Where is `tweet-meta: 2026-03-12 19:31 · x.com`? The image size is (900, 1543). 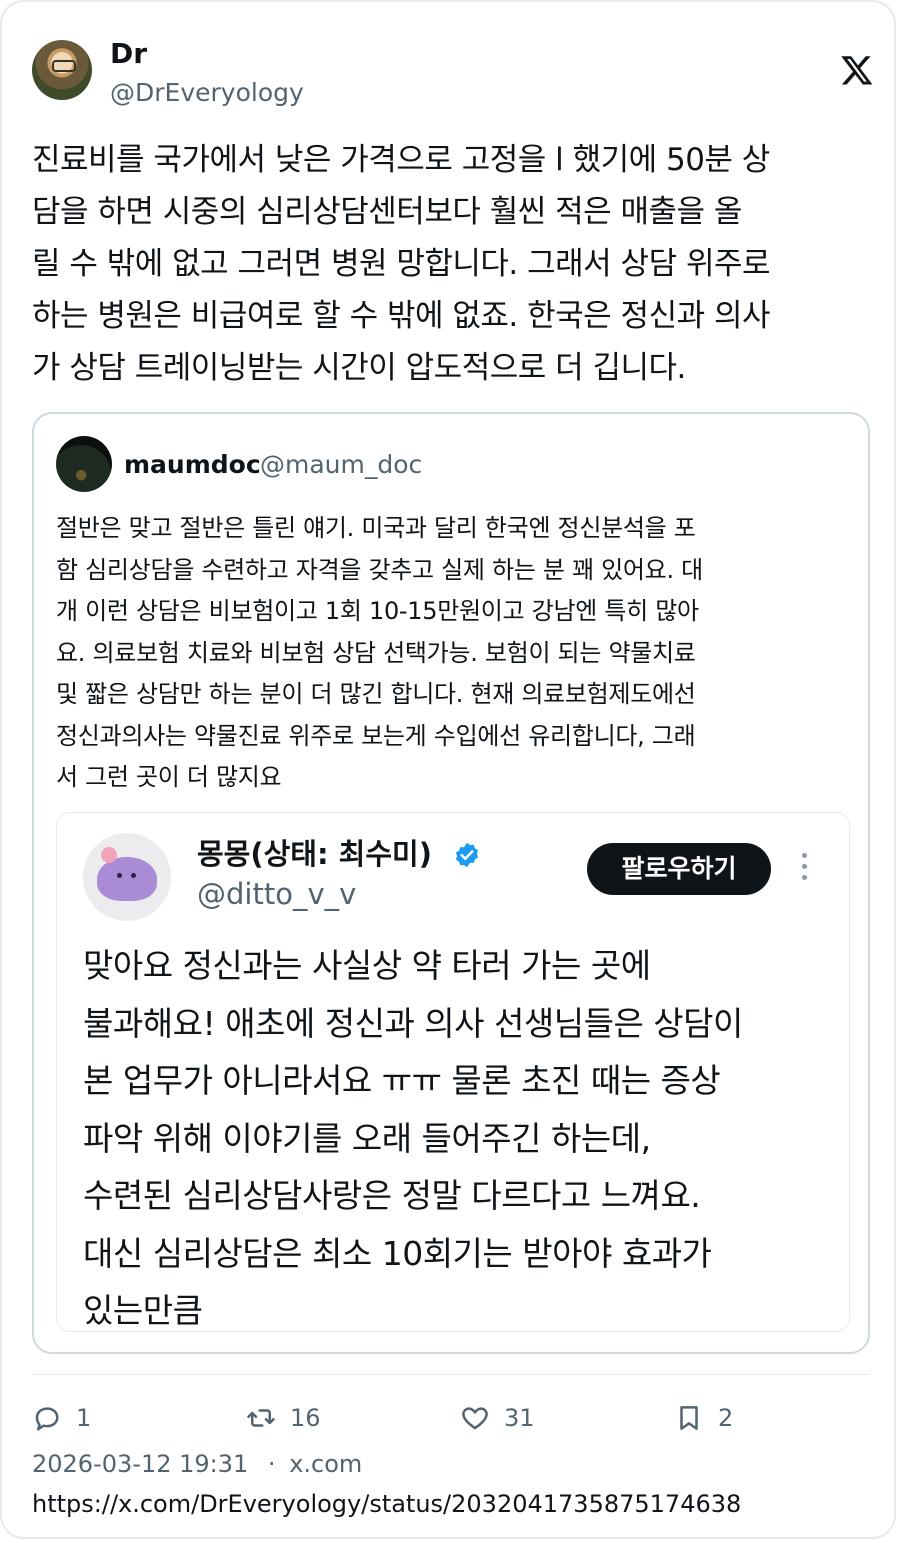
tweet-meta: 2026-03-12 19:31 · x.com is located at coordinates (197, 1464).